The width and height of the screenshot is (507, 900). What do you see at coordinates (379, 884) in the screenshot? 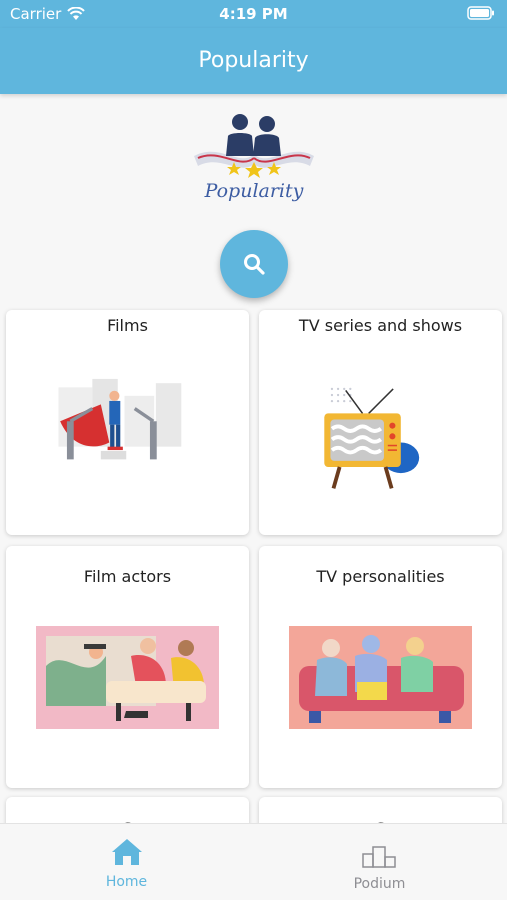
I see `tab-label-podium: Podium` at bounding box center [379, 884].